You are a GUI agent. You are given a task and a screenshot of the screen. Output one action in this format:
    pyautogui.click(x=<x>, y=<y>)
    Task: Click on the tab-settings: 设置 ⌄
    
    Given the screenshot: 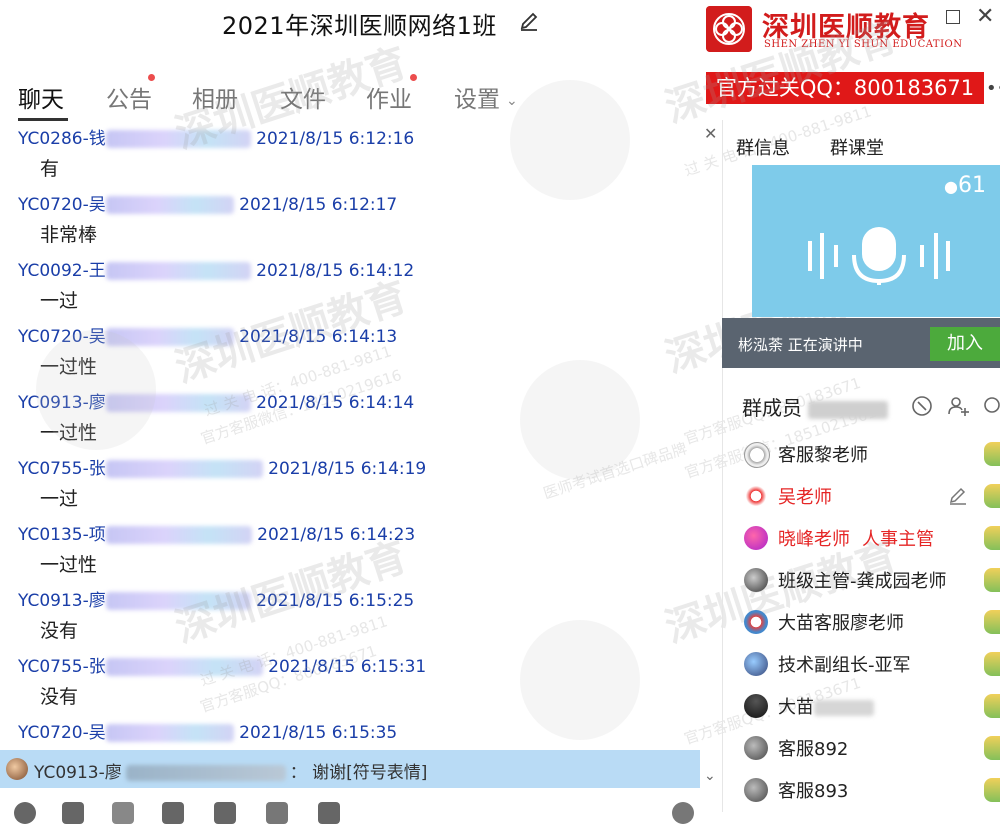 What is the action you would take?
    pyautogui.click(x=486, y=97)
    